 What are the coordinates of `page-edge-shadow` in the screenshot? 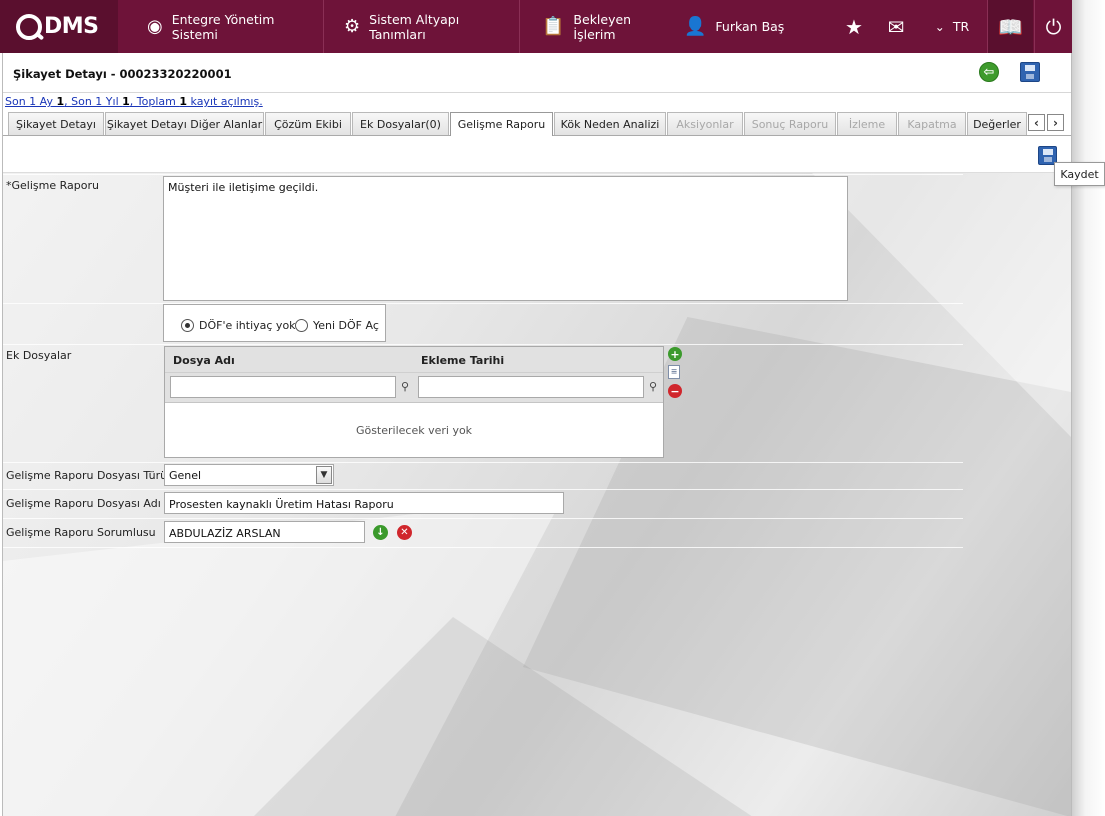 It's located at (1088, 408).